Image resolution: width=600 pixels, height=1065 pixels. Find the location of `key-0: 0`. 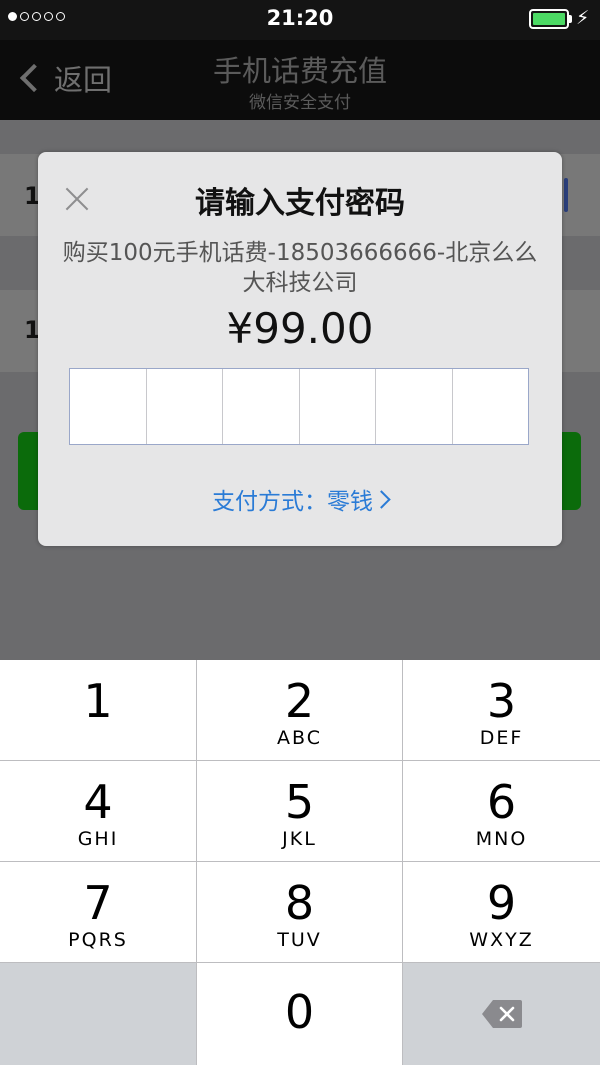

key-0: 0 is located at coordinates (299, 1014).